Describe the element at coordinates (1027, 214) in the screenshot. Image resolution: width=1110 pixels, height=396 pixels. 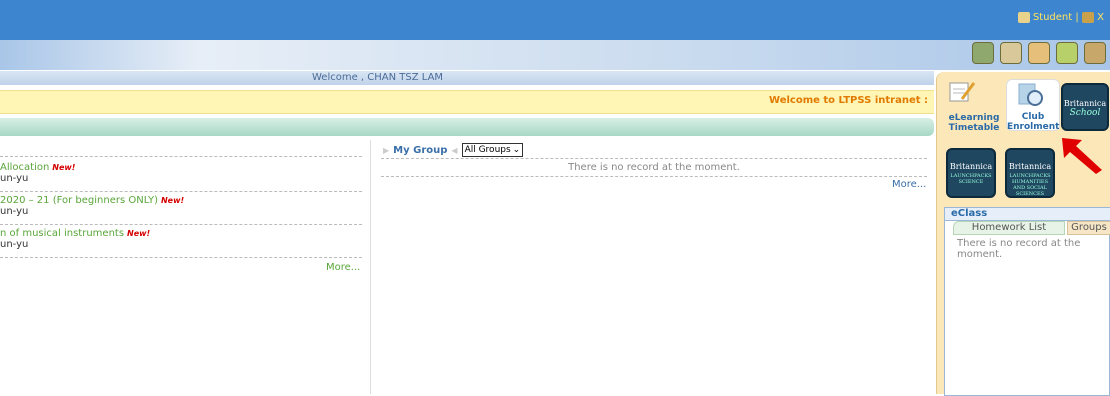
I see `eclass-title: eClass` at that location.